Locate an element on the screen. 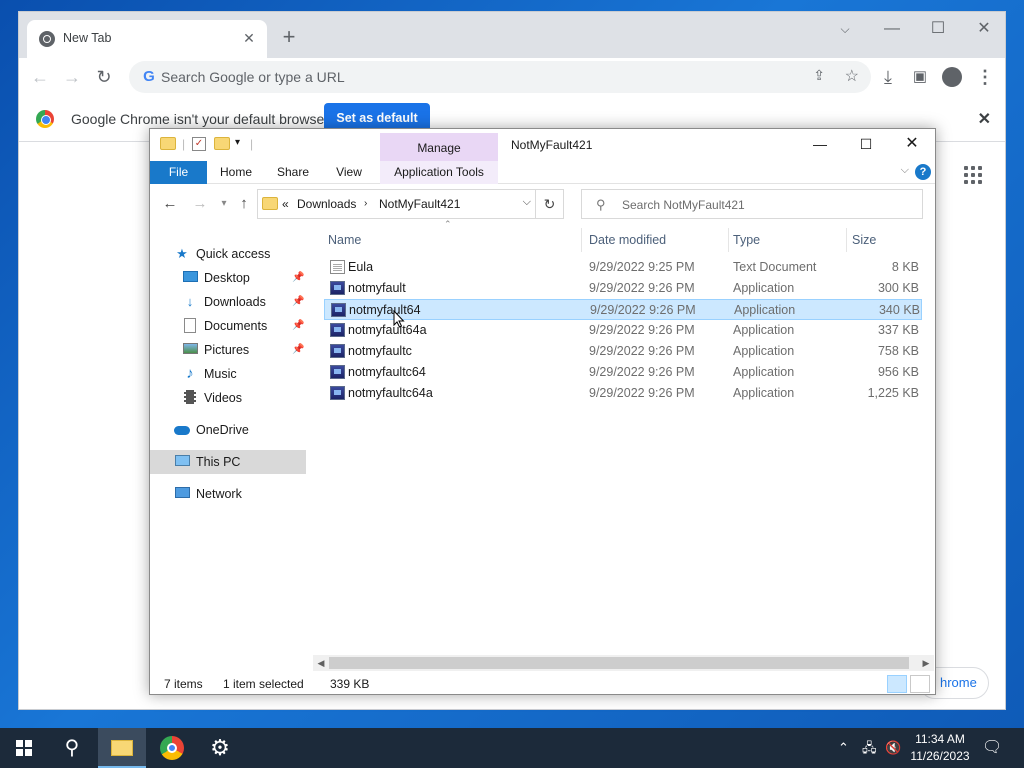 Image resolution: width=1024 pixels, height=768 pixels. nav-item-onedrive: OneDrive is located at coordinates (228, 430).